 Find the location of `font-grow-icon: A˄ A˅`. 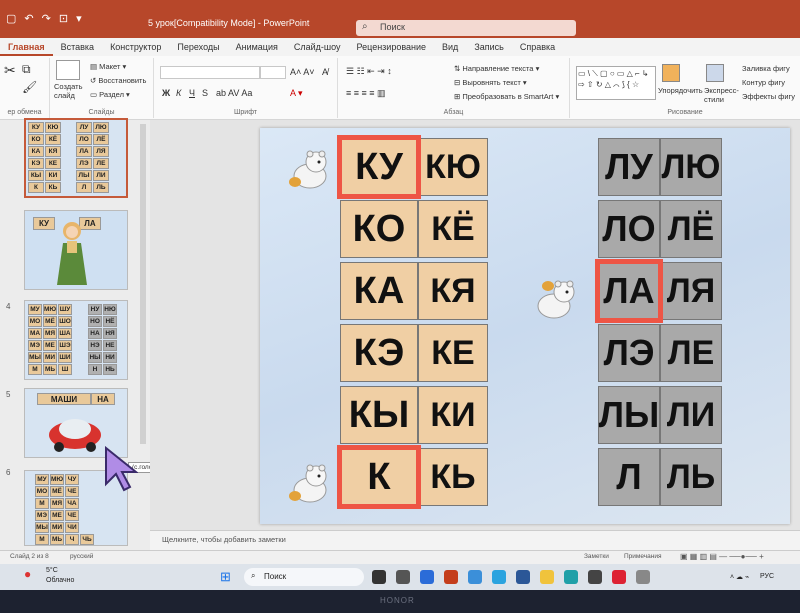

font-grow-icon: A˄ A˅ is located at coordinates (302, 72).